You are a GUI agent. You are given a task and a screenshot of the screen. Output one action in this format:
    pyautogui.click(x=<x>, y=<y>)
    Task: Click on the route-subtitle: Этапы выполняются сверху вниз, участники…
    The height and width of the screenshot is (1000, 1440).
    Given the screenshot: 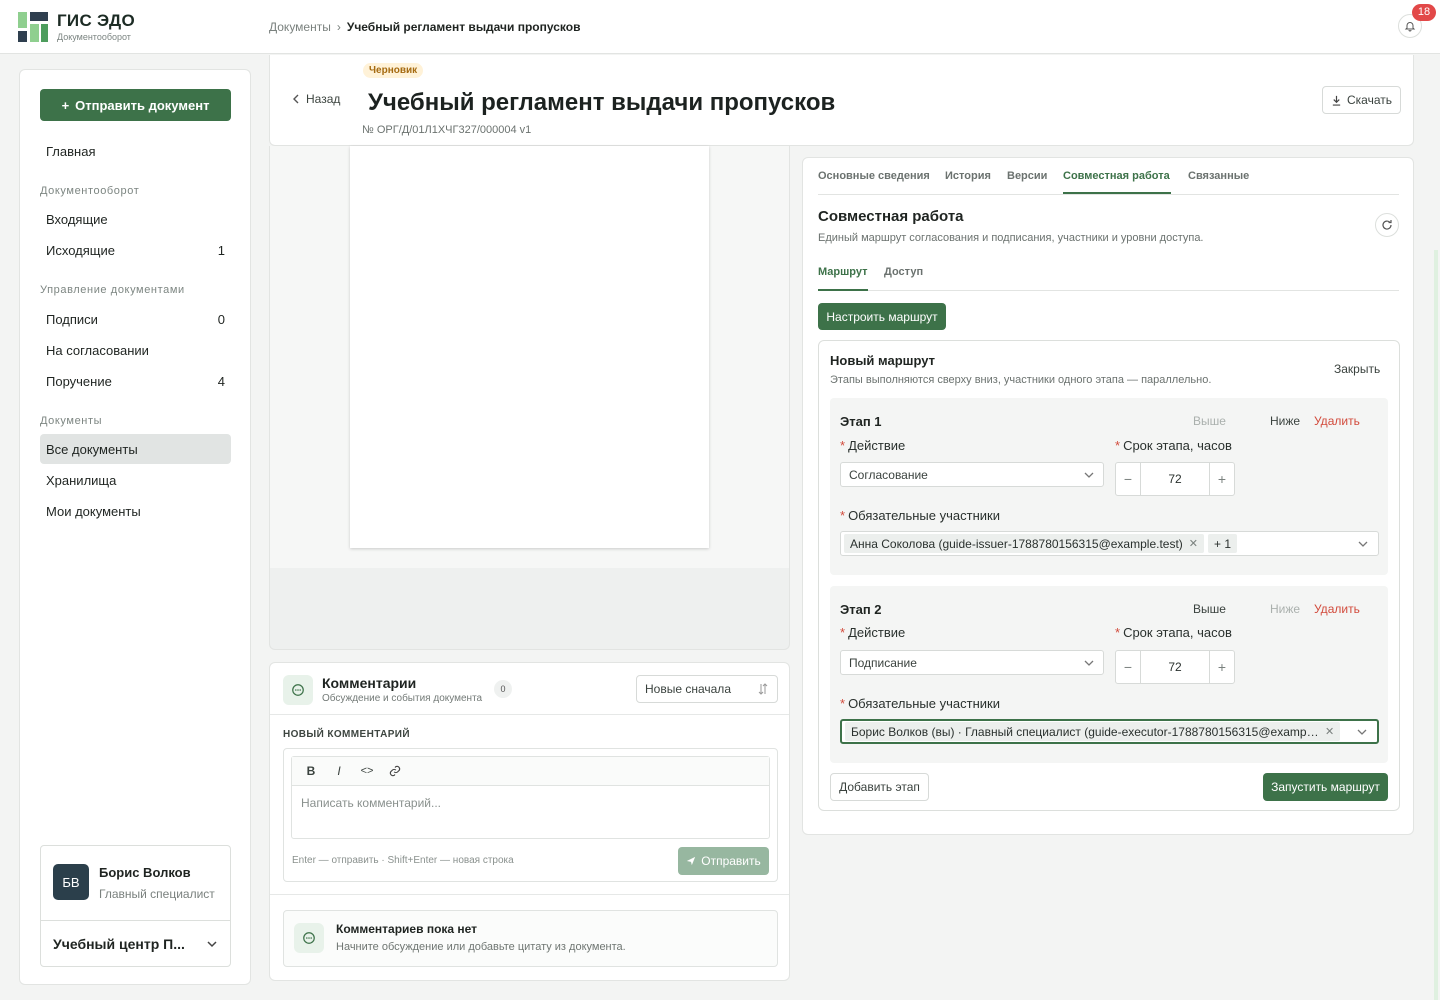 What is the action you would take?
    pyautogui.click(x=1021, y=380)
    